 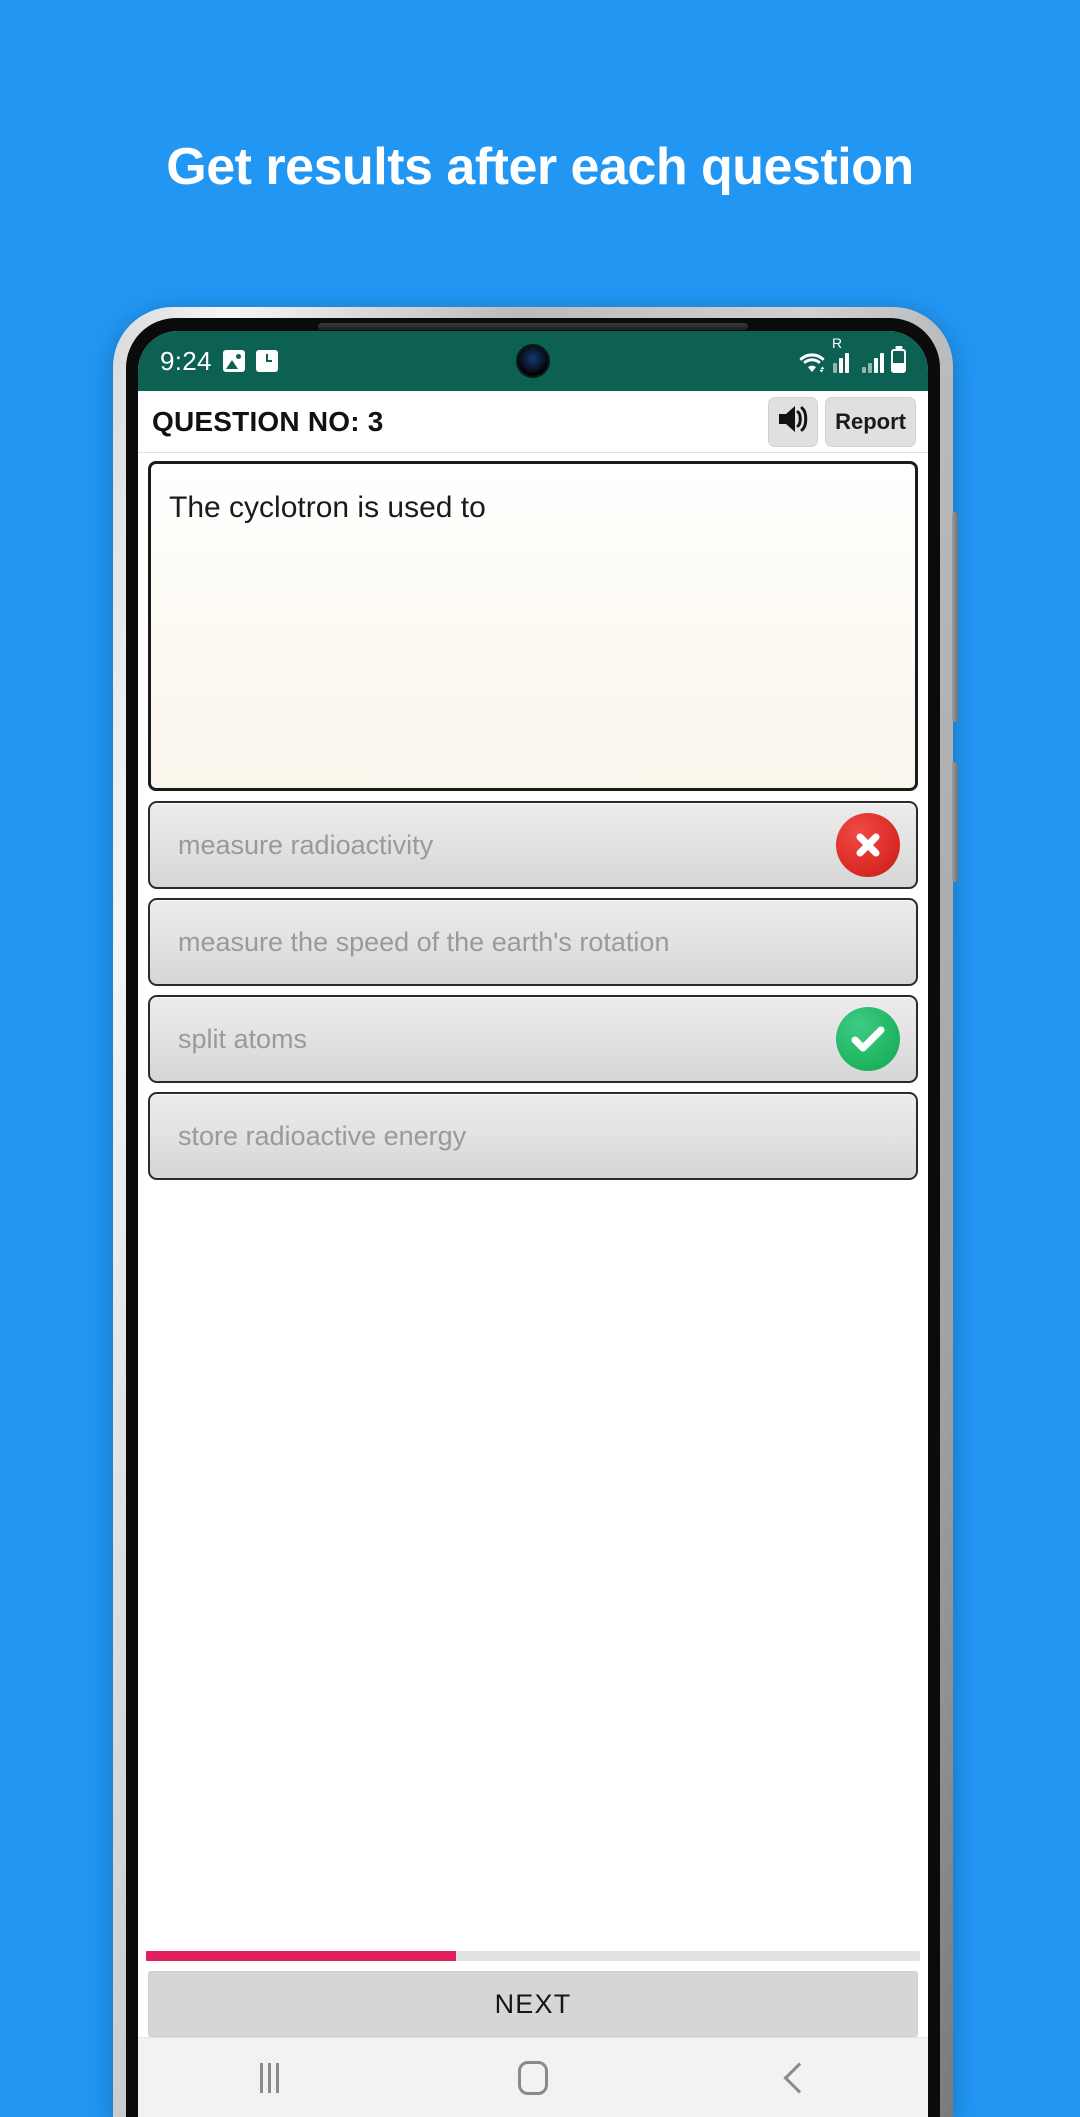 I want to click on status-bar: 9:24 R, so click(x=533, y=361).